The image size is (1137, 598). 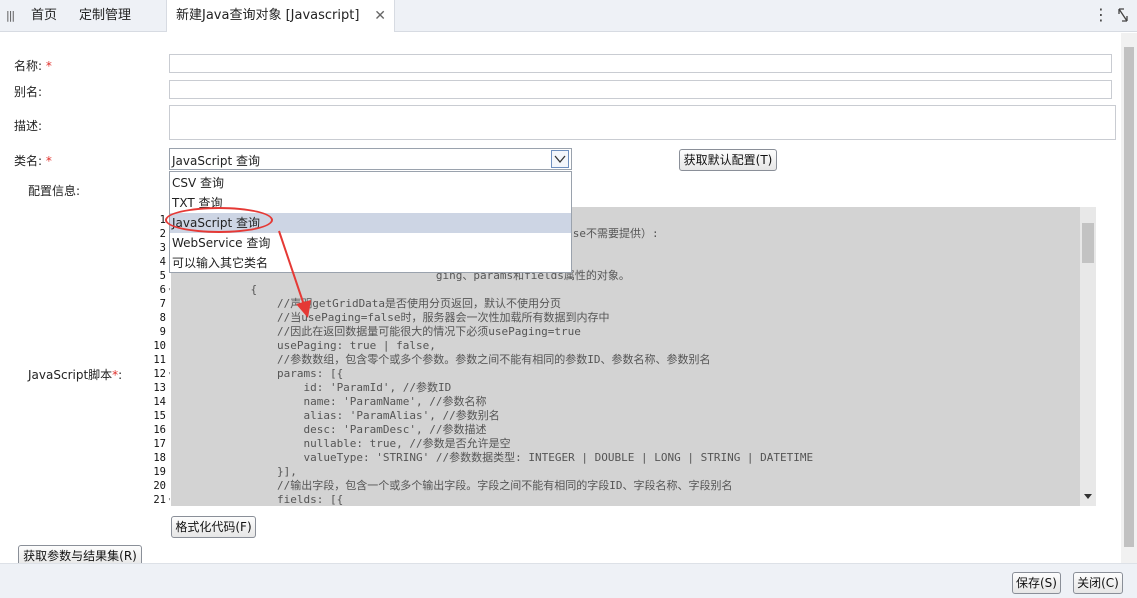 I want to click on close-icon: ✕, so click(x=380, y=16).